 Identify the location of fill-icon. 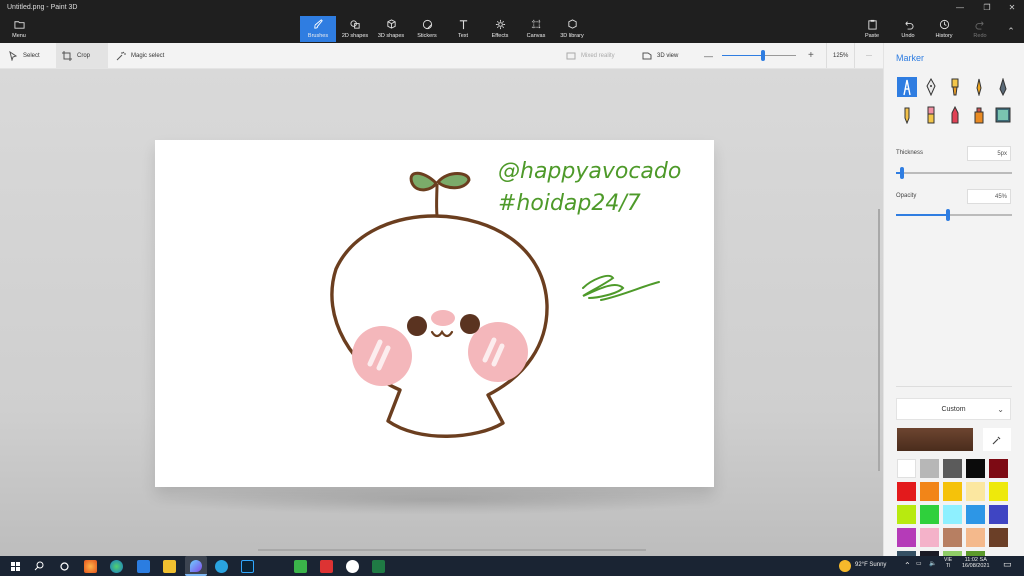
(1003, 115).